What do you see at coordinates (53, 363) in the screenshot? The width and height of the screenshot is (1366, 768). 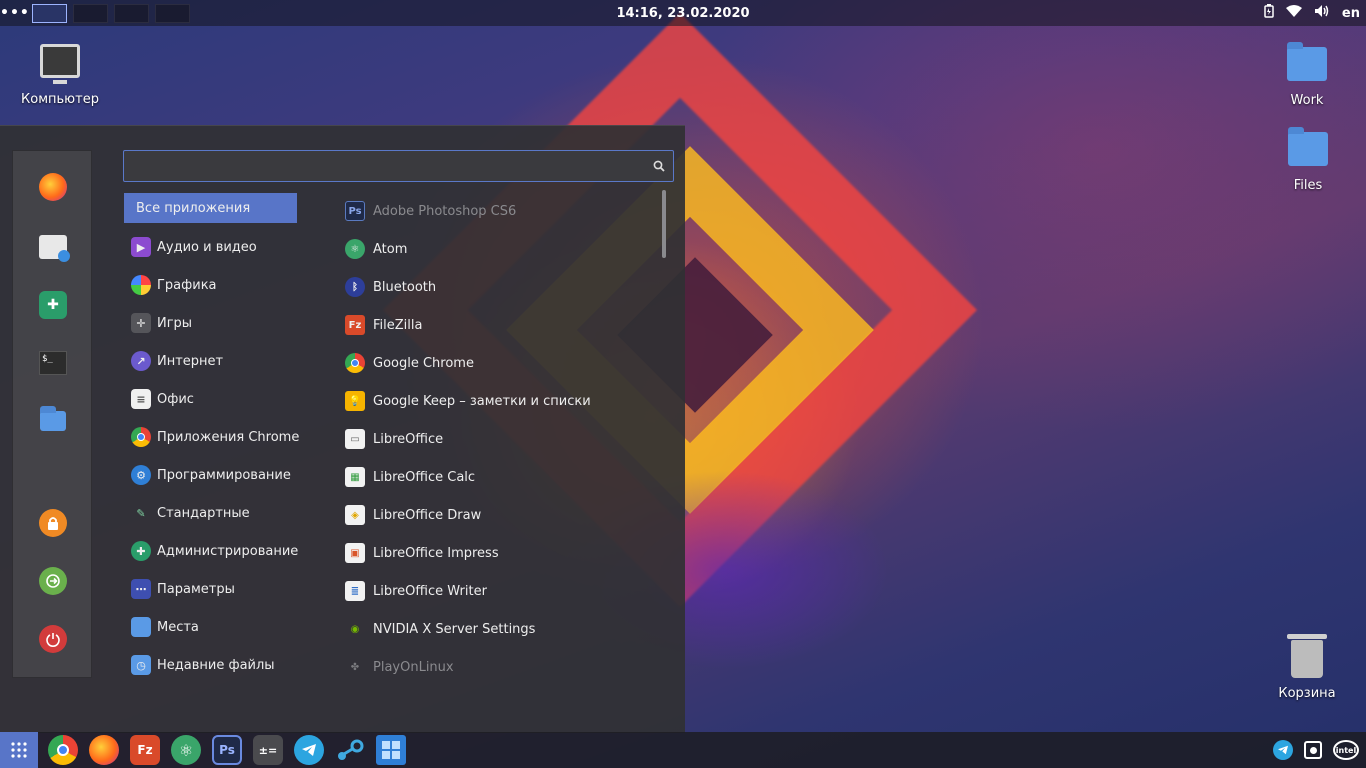 I see `fav-terminal: $_` at bounding box center [53, 363].